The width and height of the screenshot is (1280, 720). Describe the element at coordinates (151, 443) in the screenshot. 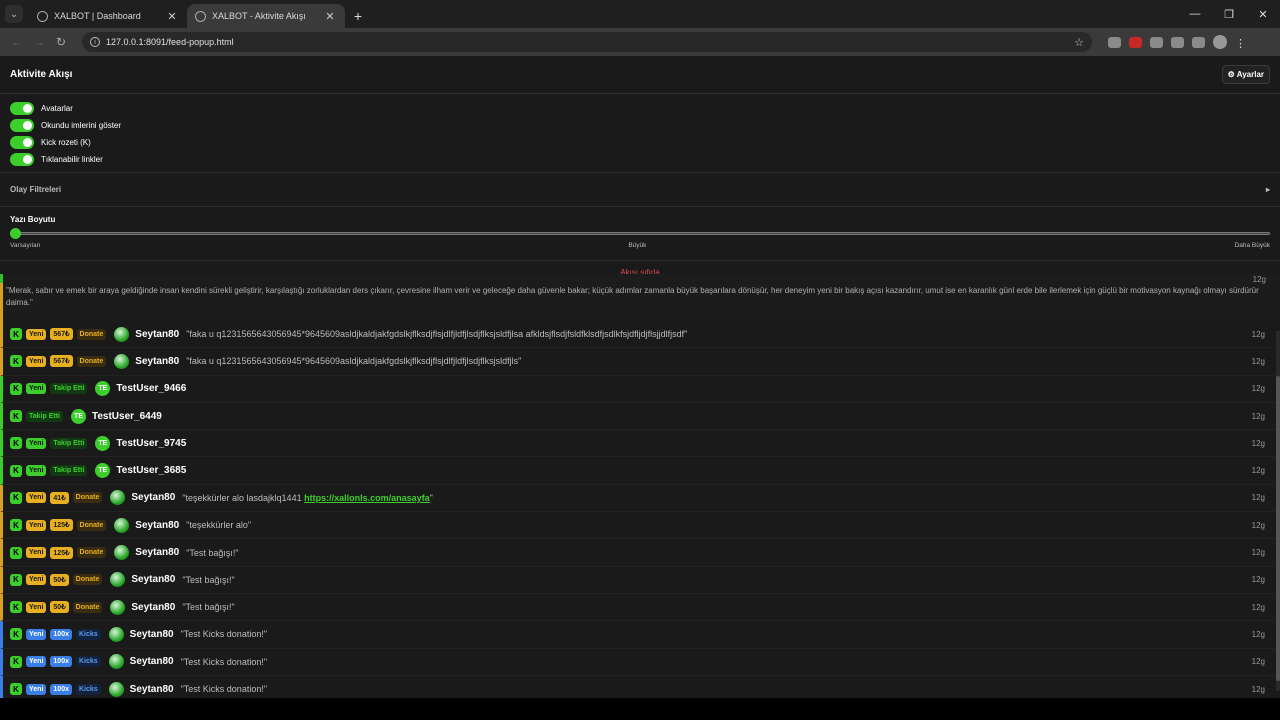

I see `username: TestUser_9745` at that location.